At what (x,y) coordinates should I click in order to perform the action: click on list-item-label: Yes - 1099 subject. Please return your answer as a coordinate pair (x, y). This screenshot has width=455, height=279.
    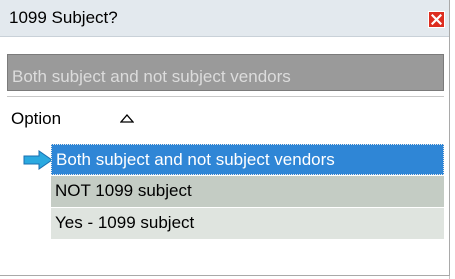
    Looking at the image, I should click on (125, 222).